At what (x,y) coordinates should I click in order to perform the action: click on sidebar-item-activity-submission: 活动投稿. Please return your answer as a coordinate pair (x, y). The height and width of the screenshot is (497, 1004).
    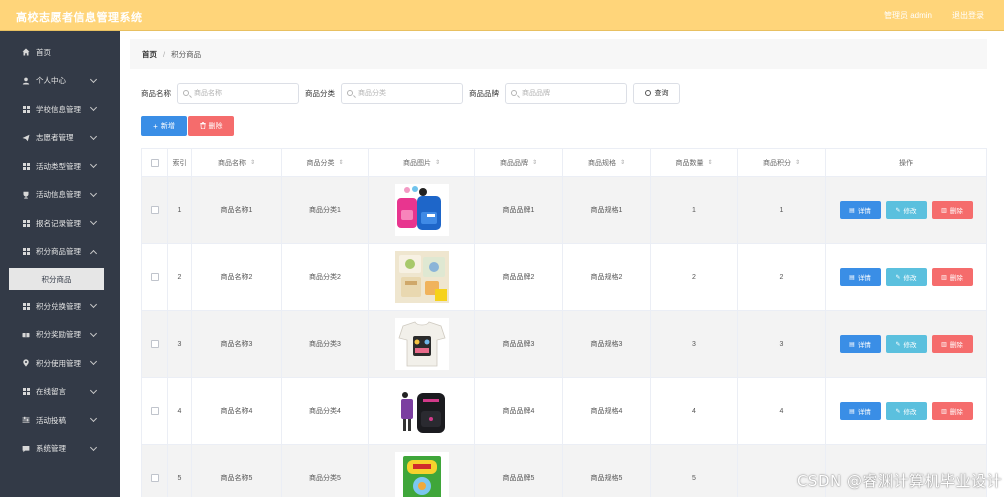
    Looking at the image, I should click on (60, 420).